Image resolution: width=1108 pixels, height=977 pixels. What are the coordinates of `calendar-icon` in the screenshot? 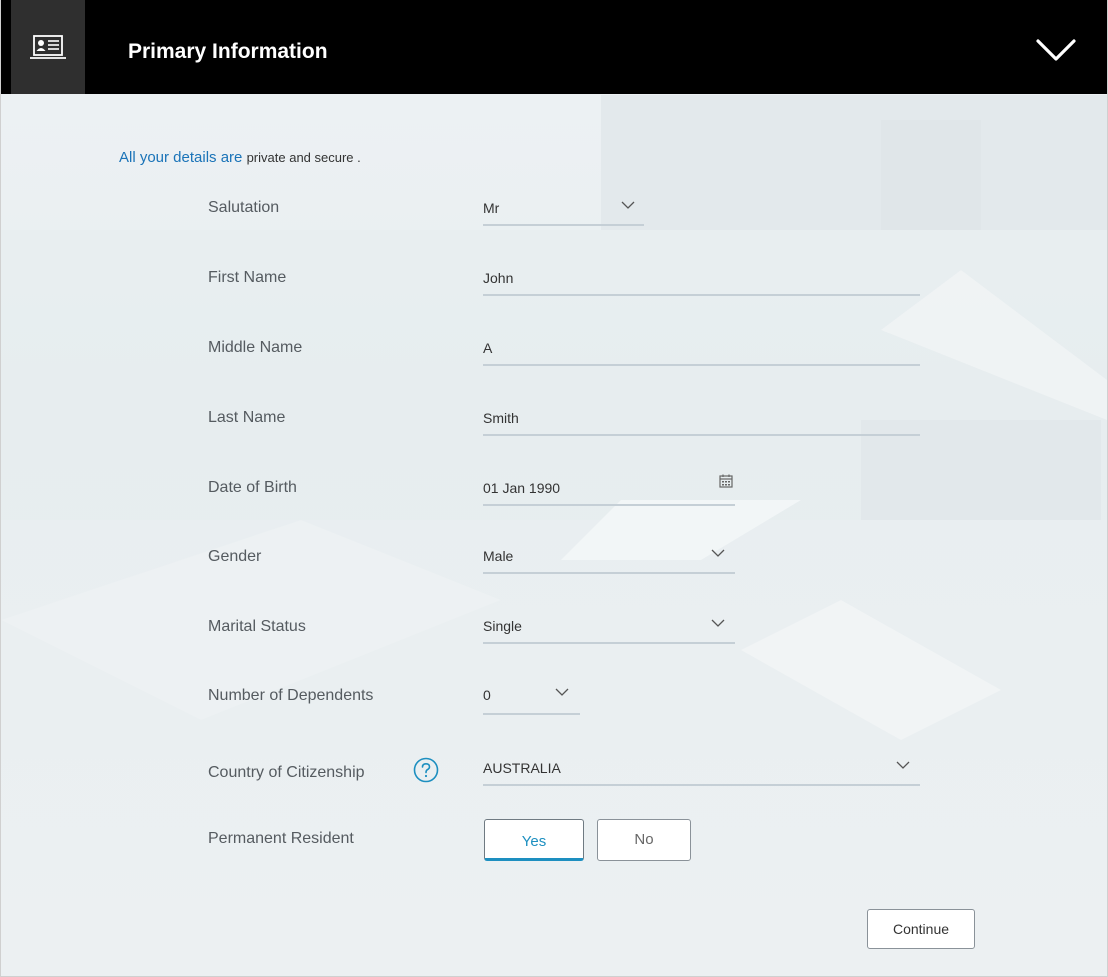 It's located at (726, 481).